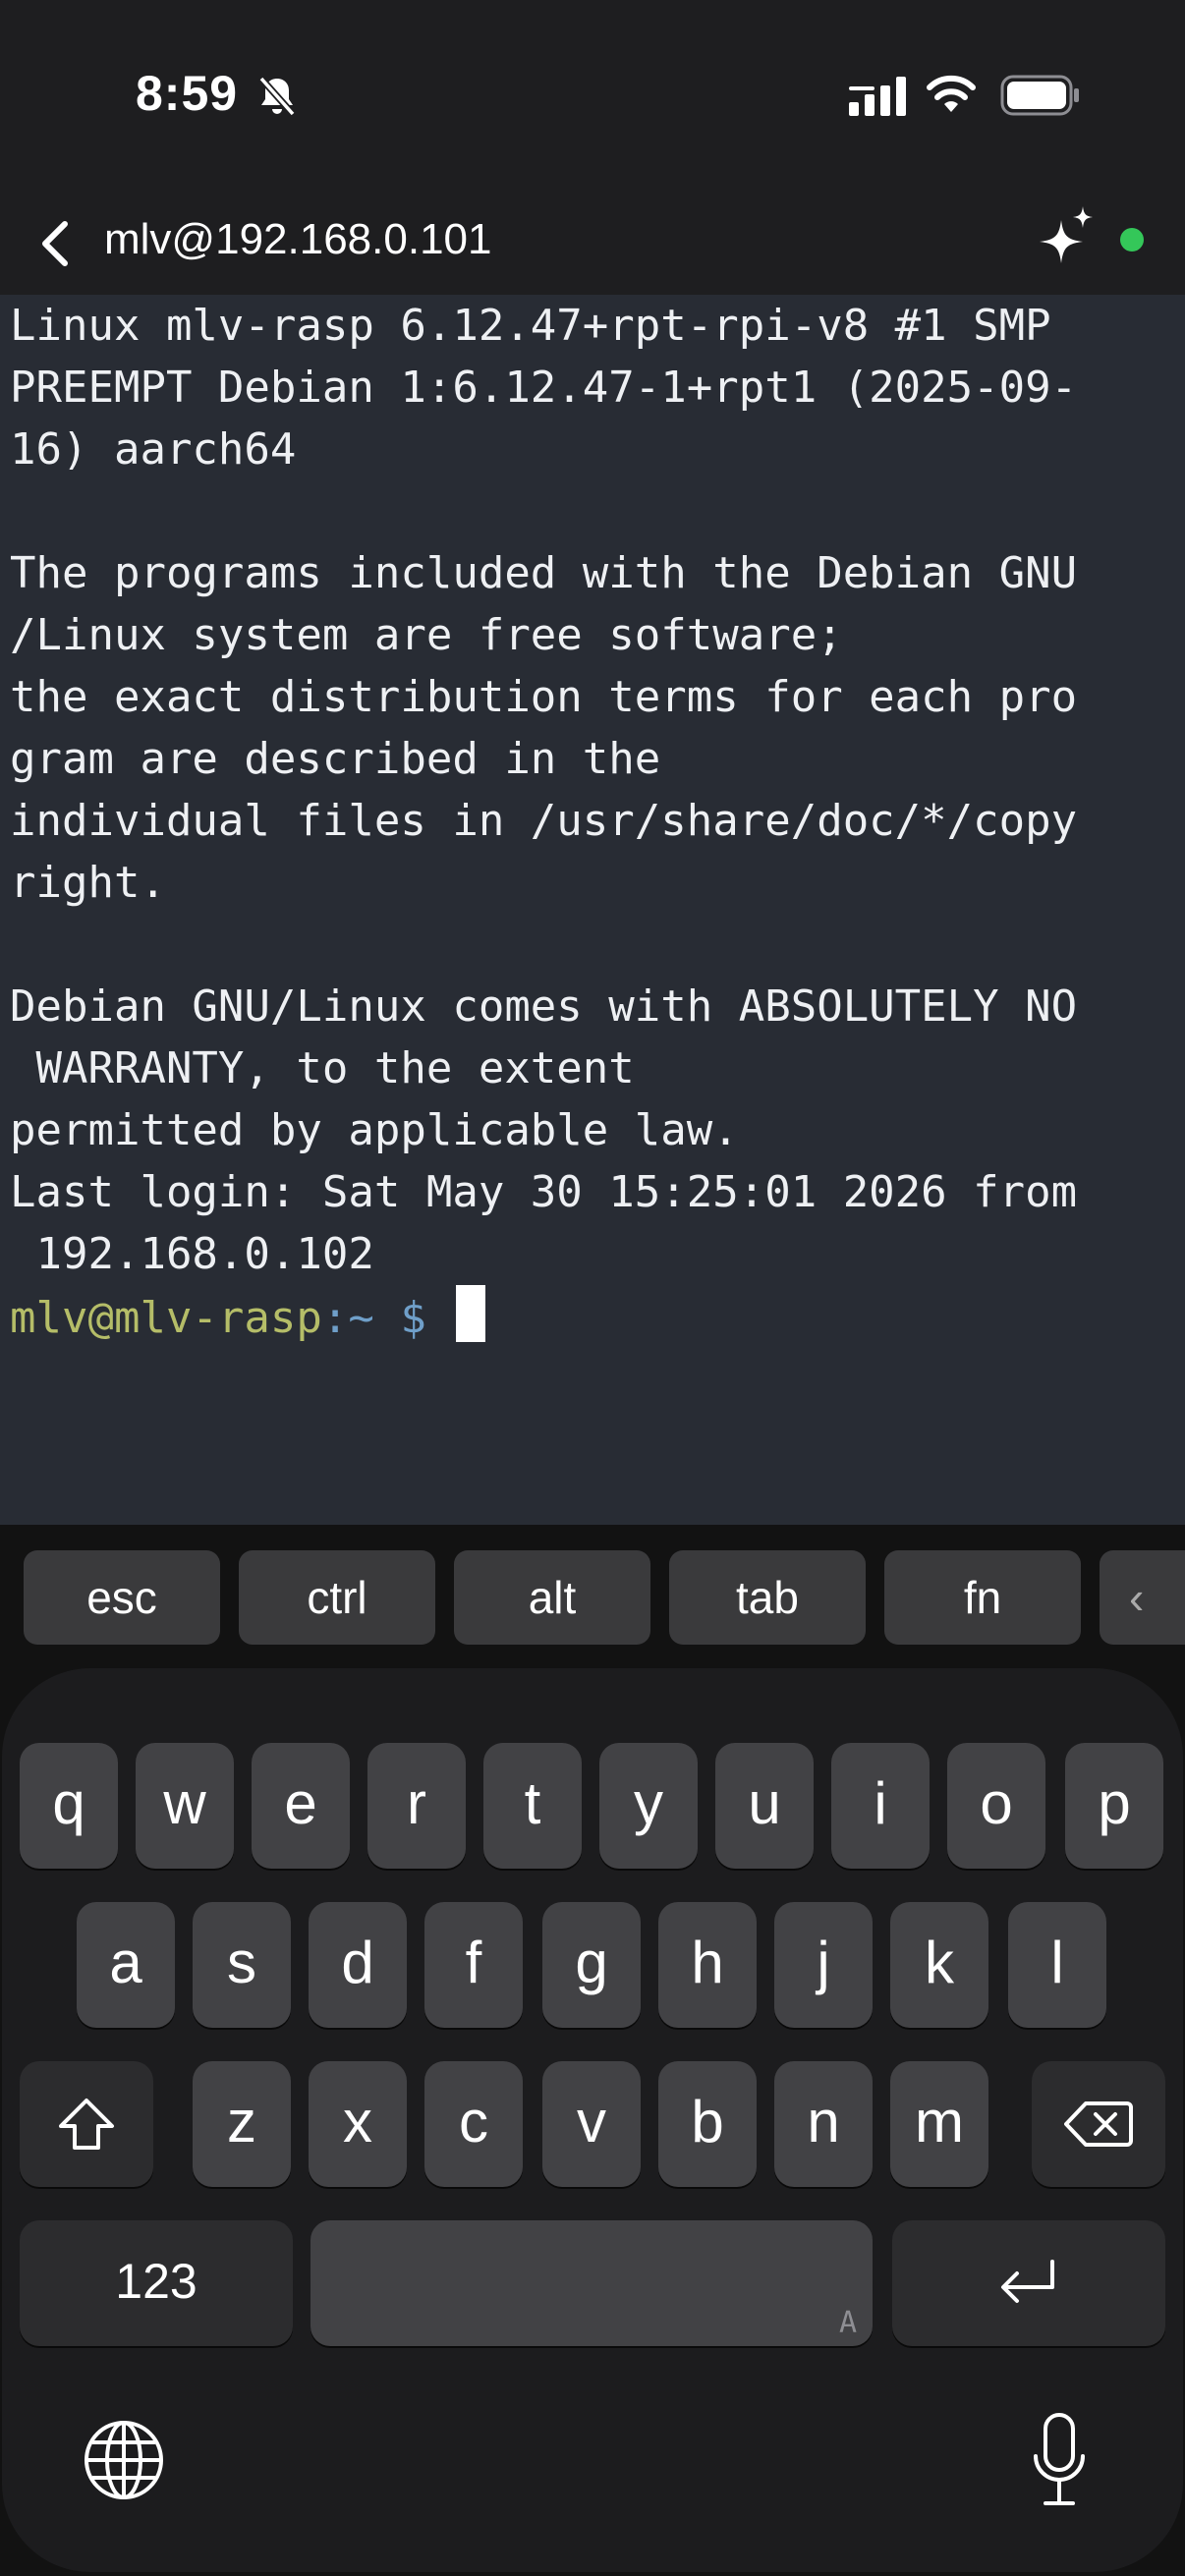  What do you see at coordinates (242, 2124) in the screenshot?
I see `key-z: z` at bounding box center [242, 2124].